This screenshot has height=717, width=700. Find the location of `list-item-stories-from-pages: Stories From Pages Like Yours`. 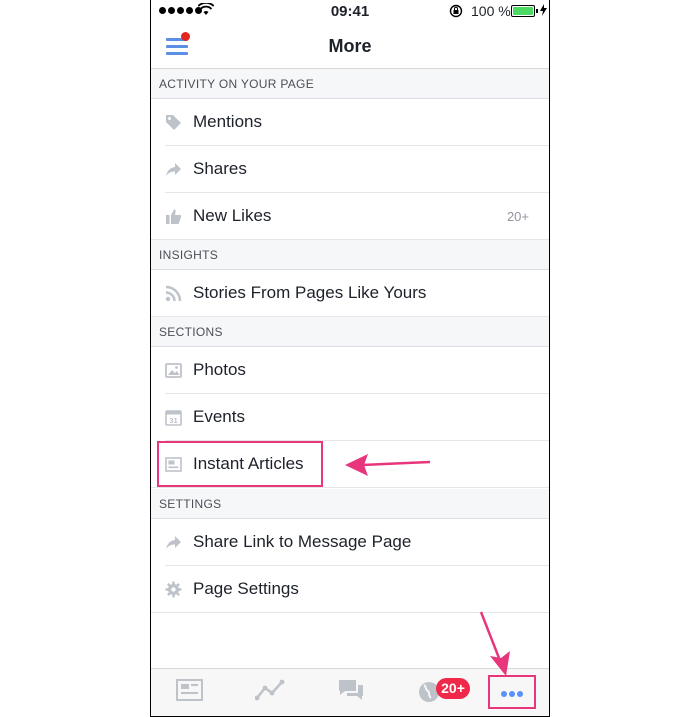

list-item-stories-from-pages: Stories From Pages Like Yours is located at coordinates (350, 293).